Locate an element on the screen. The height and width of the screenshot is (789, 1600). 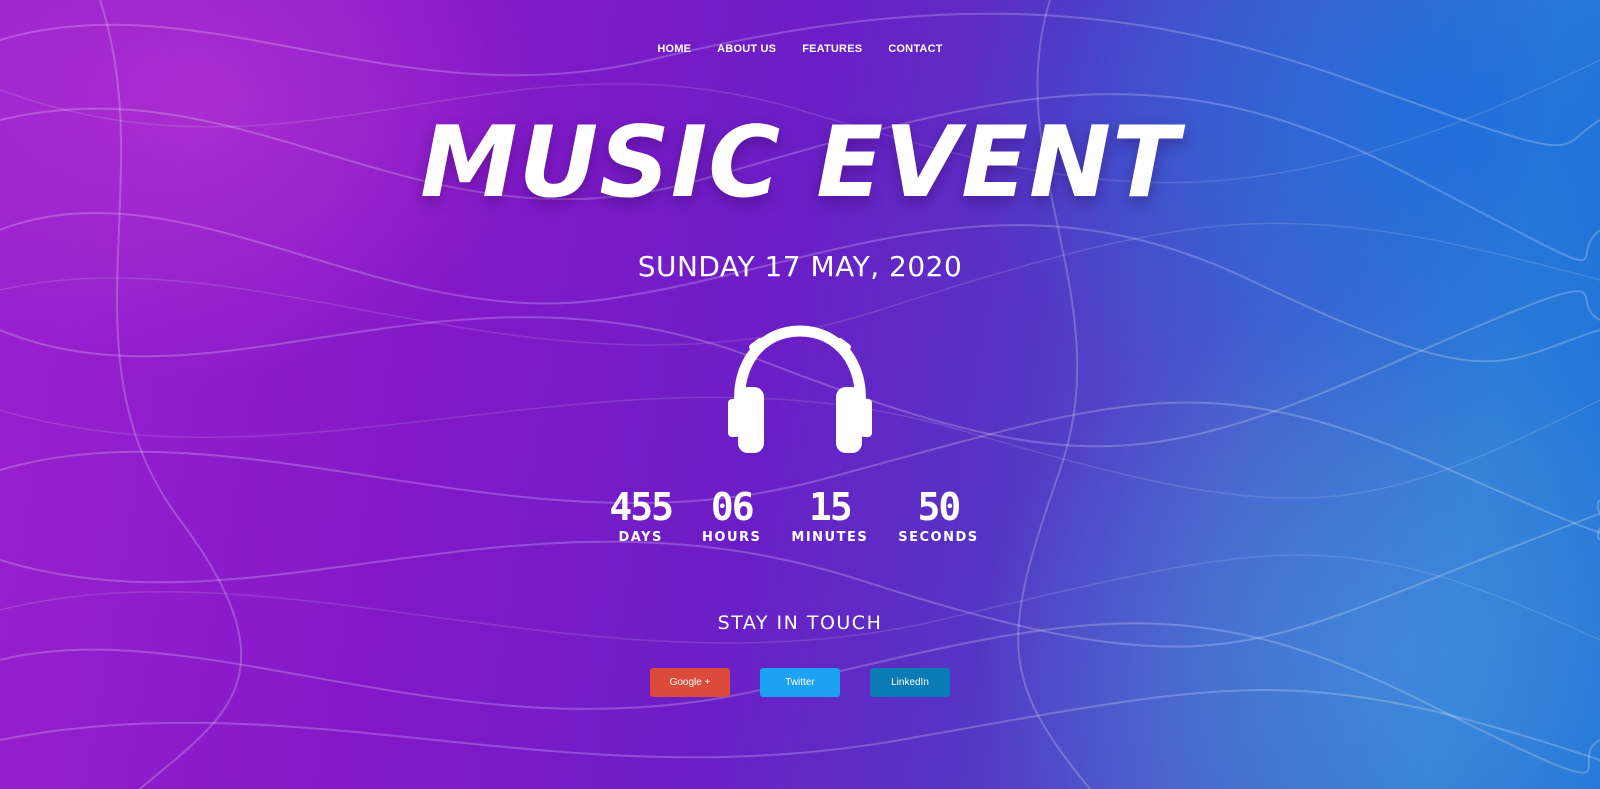
twitter-button: Twitter is located at coordinates (800, 682).